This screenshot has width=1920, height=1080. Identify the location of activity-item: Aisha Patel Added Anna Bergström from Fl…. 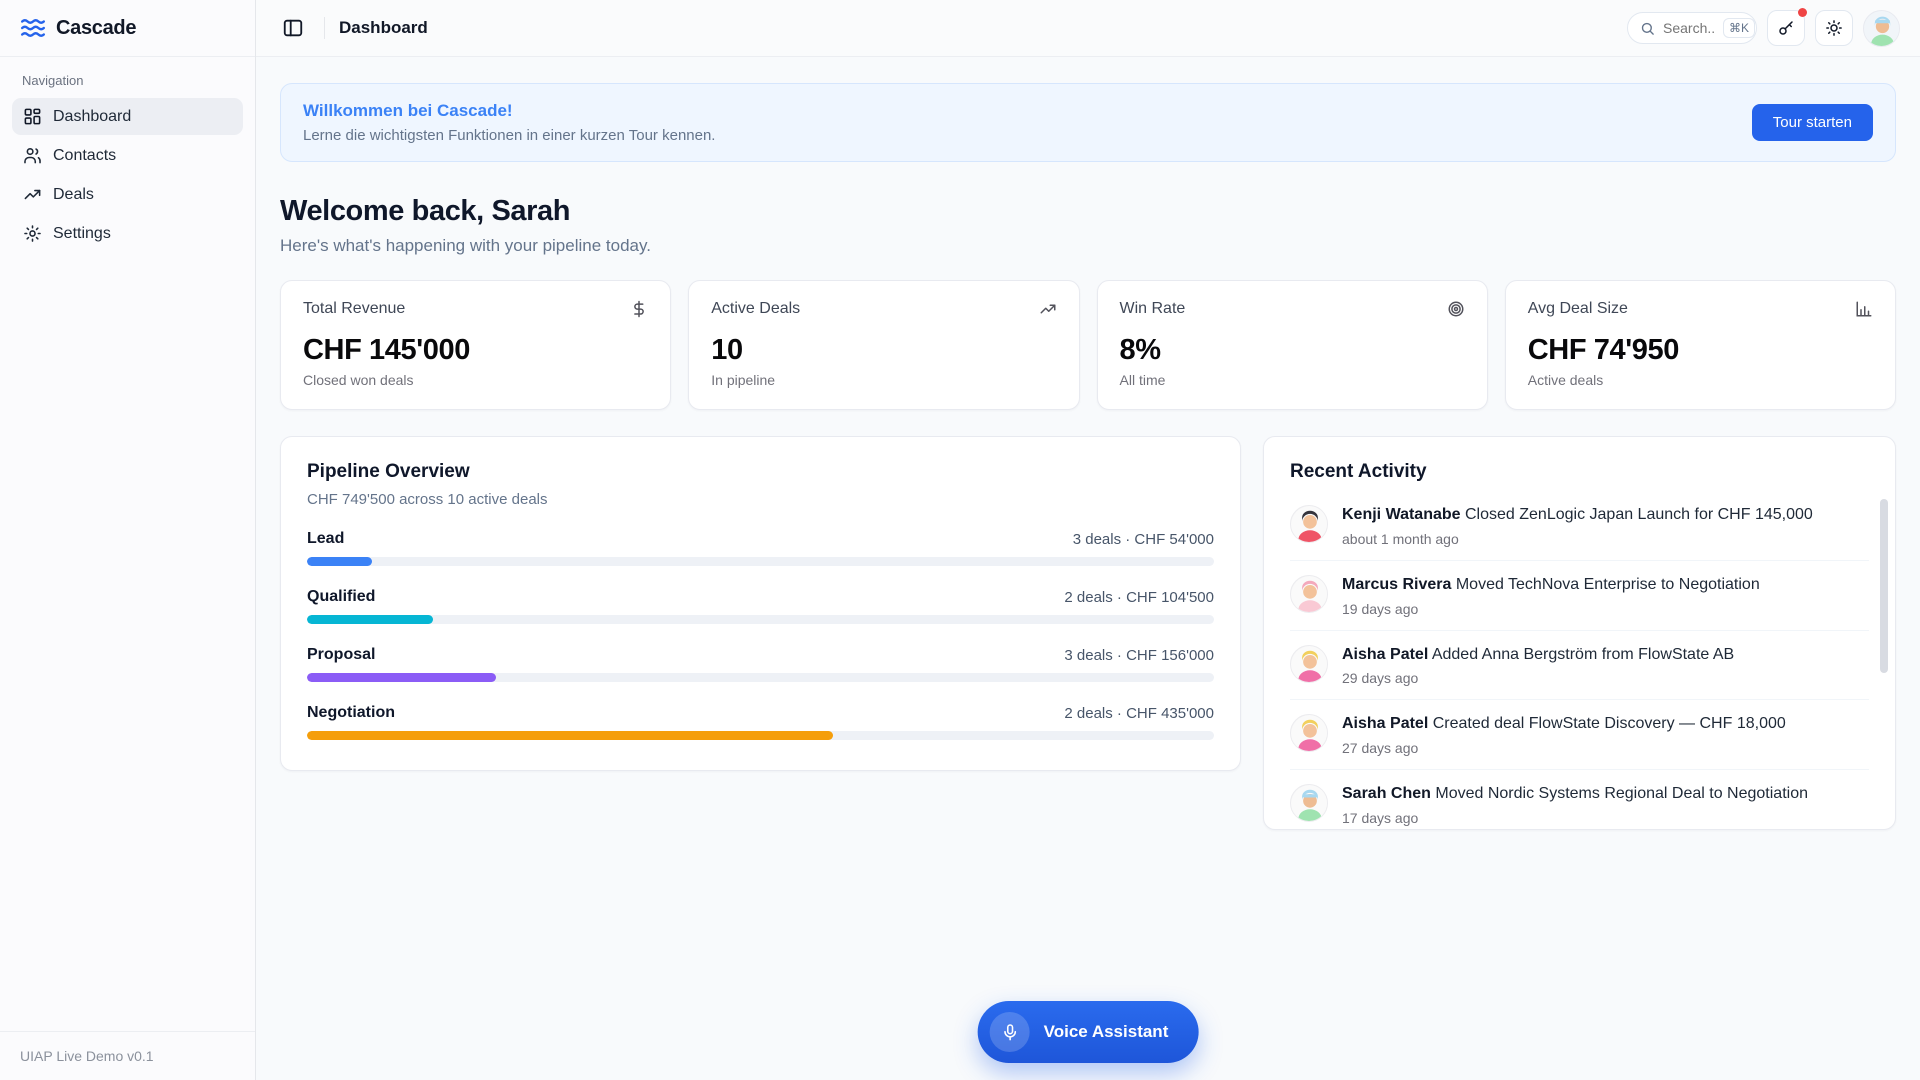
(1579, 666).